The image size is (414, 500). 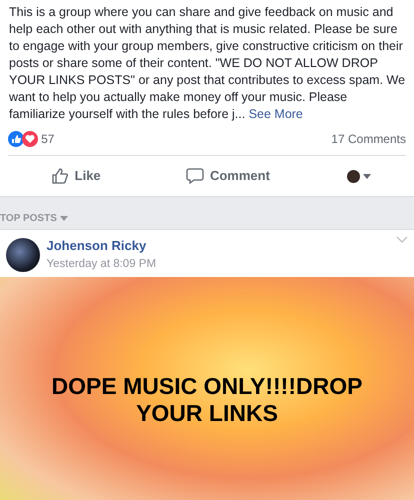 I want to click on thumbs-up-icon, so click(x=59, y=176).